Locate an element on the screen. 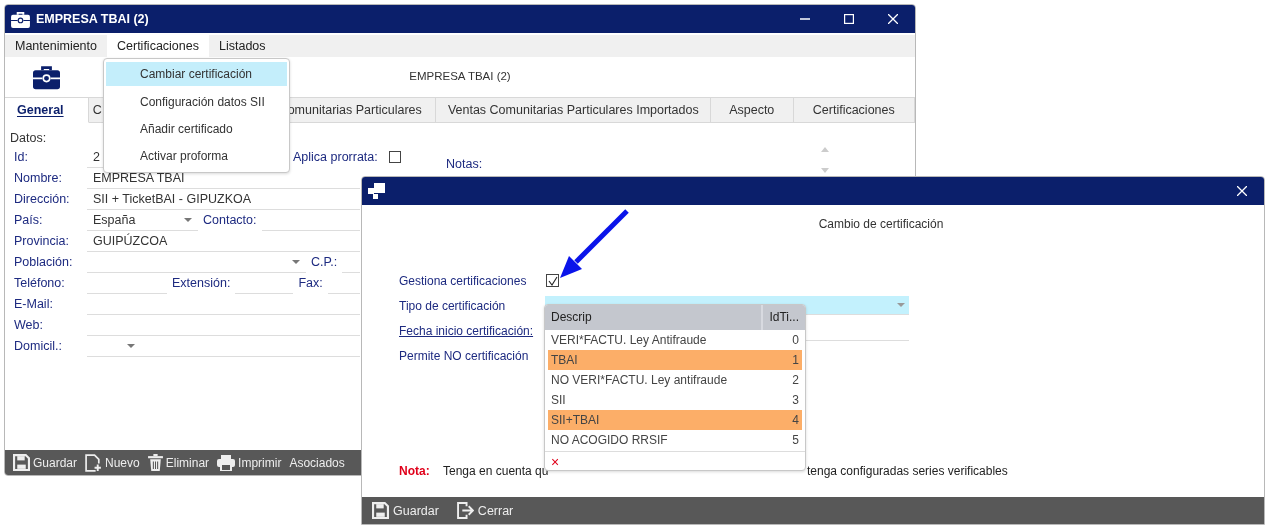  menu-item: Cambiar certificación is located at coordinates (196, 74).